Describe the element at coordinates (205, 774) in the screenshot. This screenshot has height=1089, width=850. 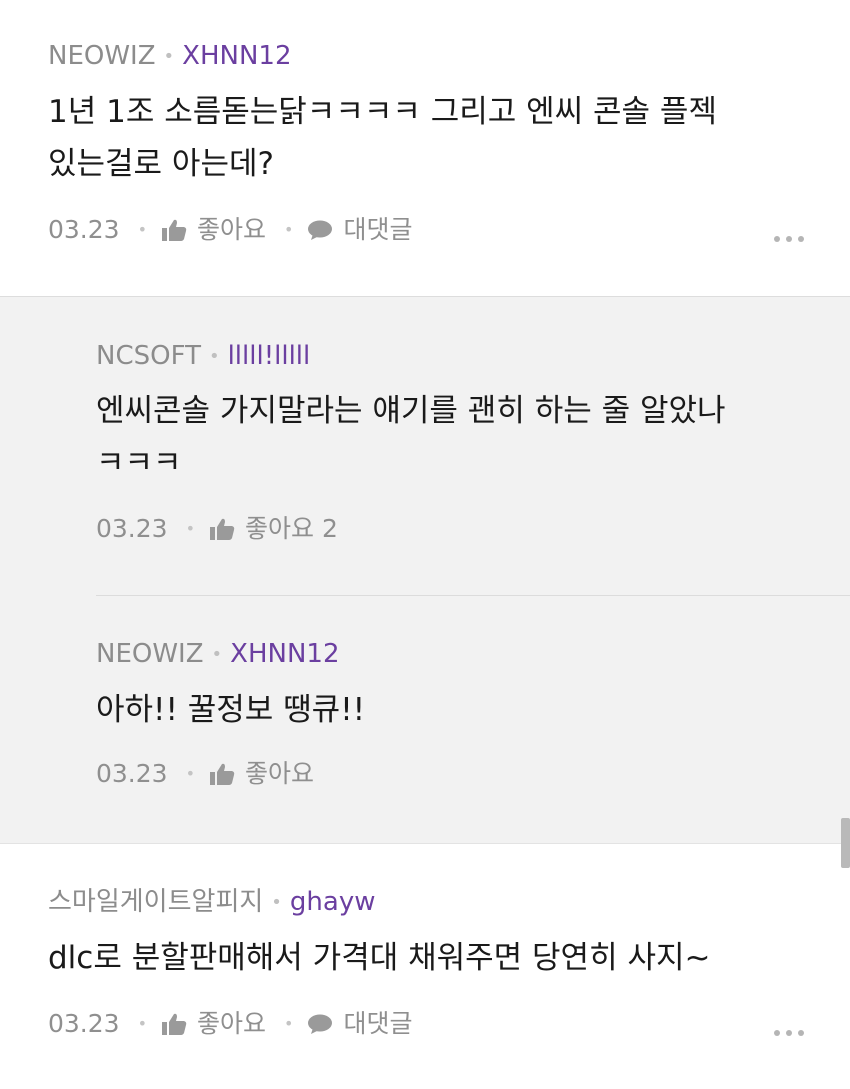
I see `reply-actions: 03.23 • 좋아요` at that location.